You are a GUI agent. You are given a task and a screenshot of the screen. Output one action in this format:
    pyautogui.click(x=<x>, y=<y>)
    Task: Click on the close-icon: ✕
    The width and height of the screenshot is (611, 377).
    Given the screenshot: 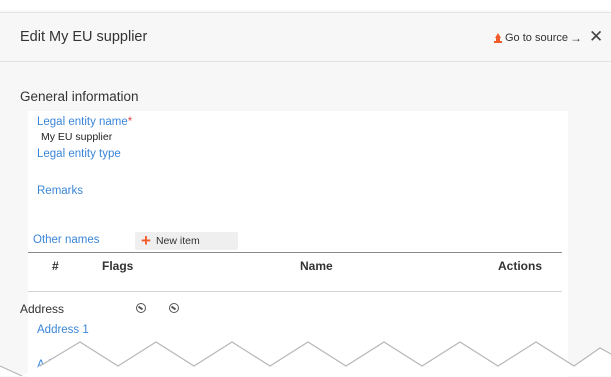 What is the action you would take?
    pyautogui.click(x=596, y=37)
    